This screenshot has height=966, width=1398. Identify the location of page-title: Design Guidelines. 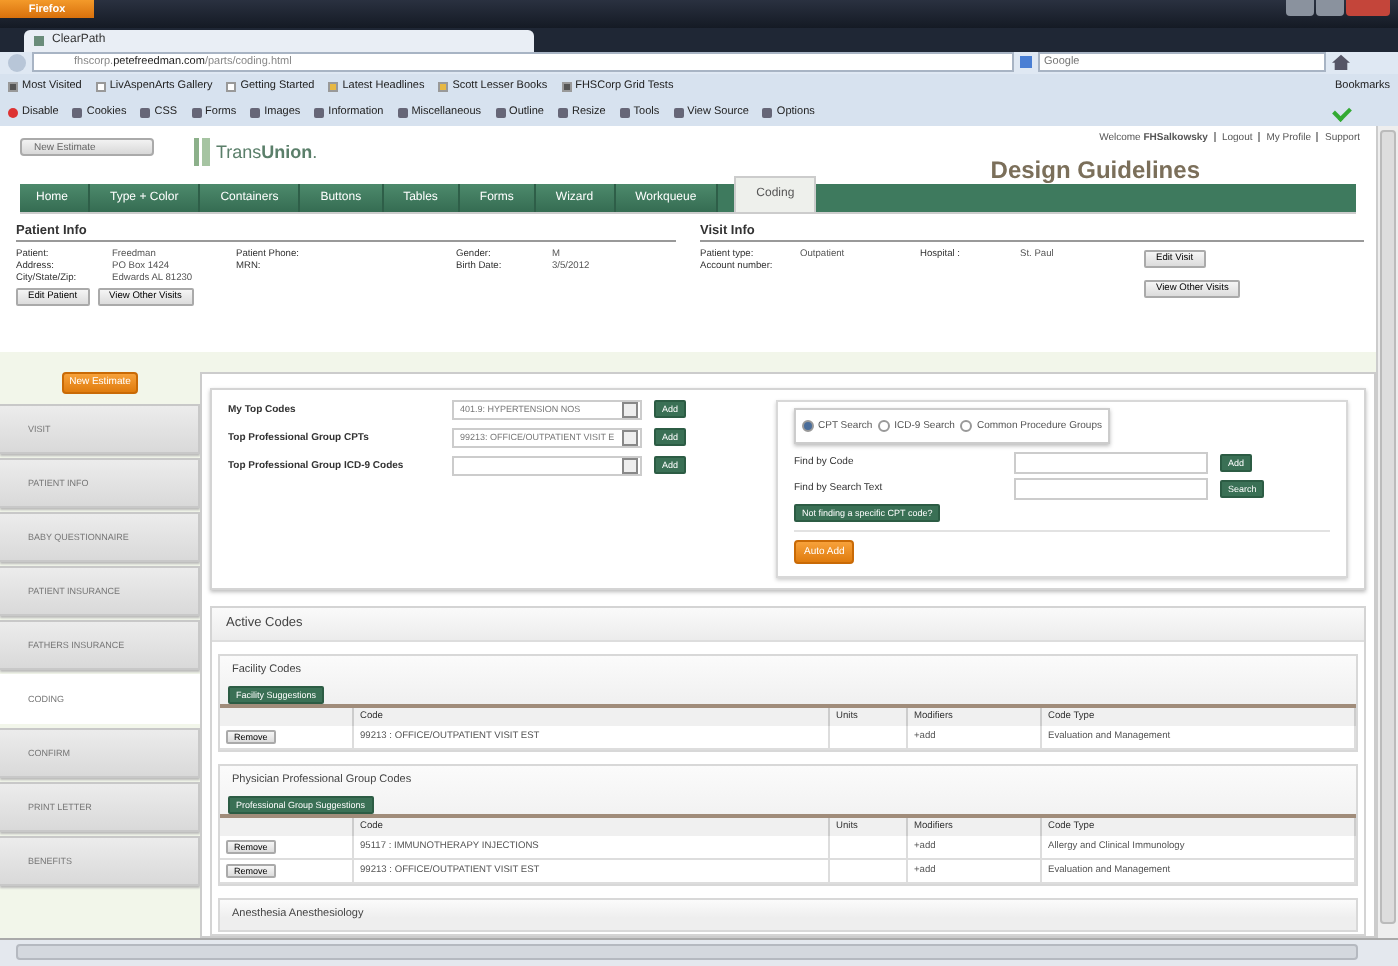
(1095, 169).